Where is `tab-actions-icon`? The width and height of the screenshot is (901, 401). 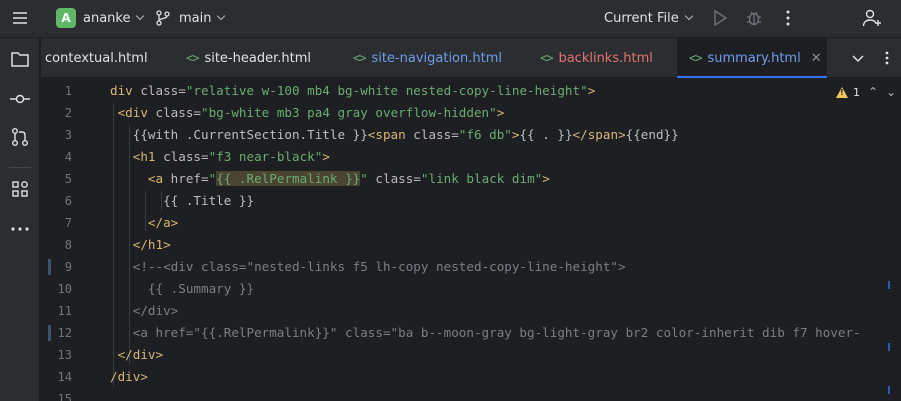
tab-actions-icon is located at coordinates (887, 58).